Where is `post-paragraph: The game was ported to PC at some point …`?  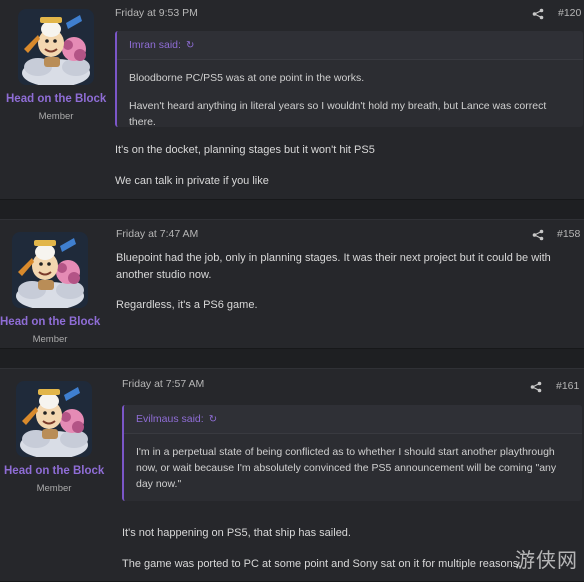
post-paragraph: The game was ported to PC at some point … is located at coordinates (322, 563).